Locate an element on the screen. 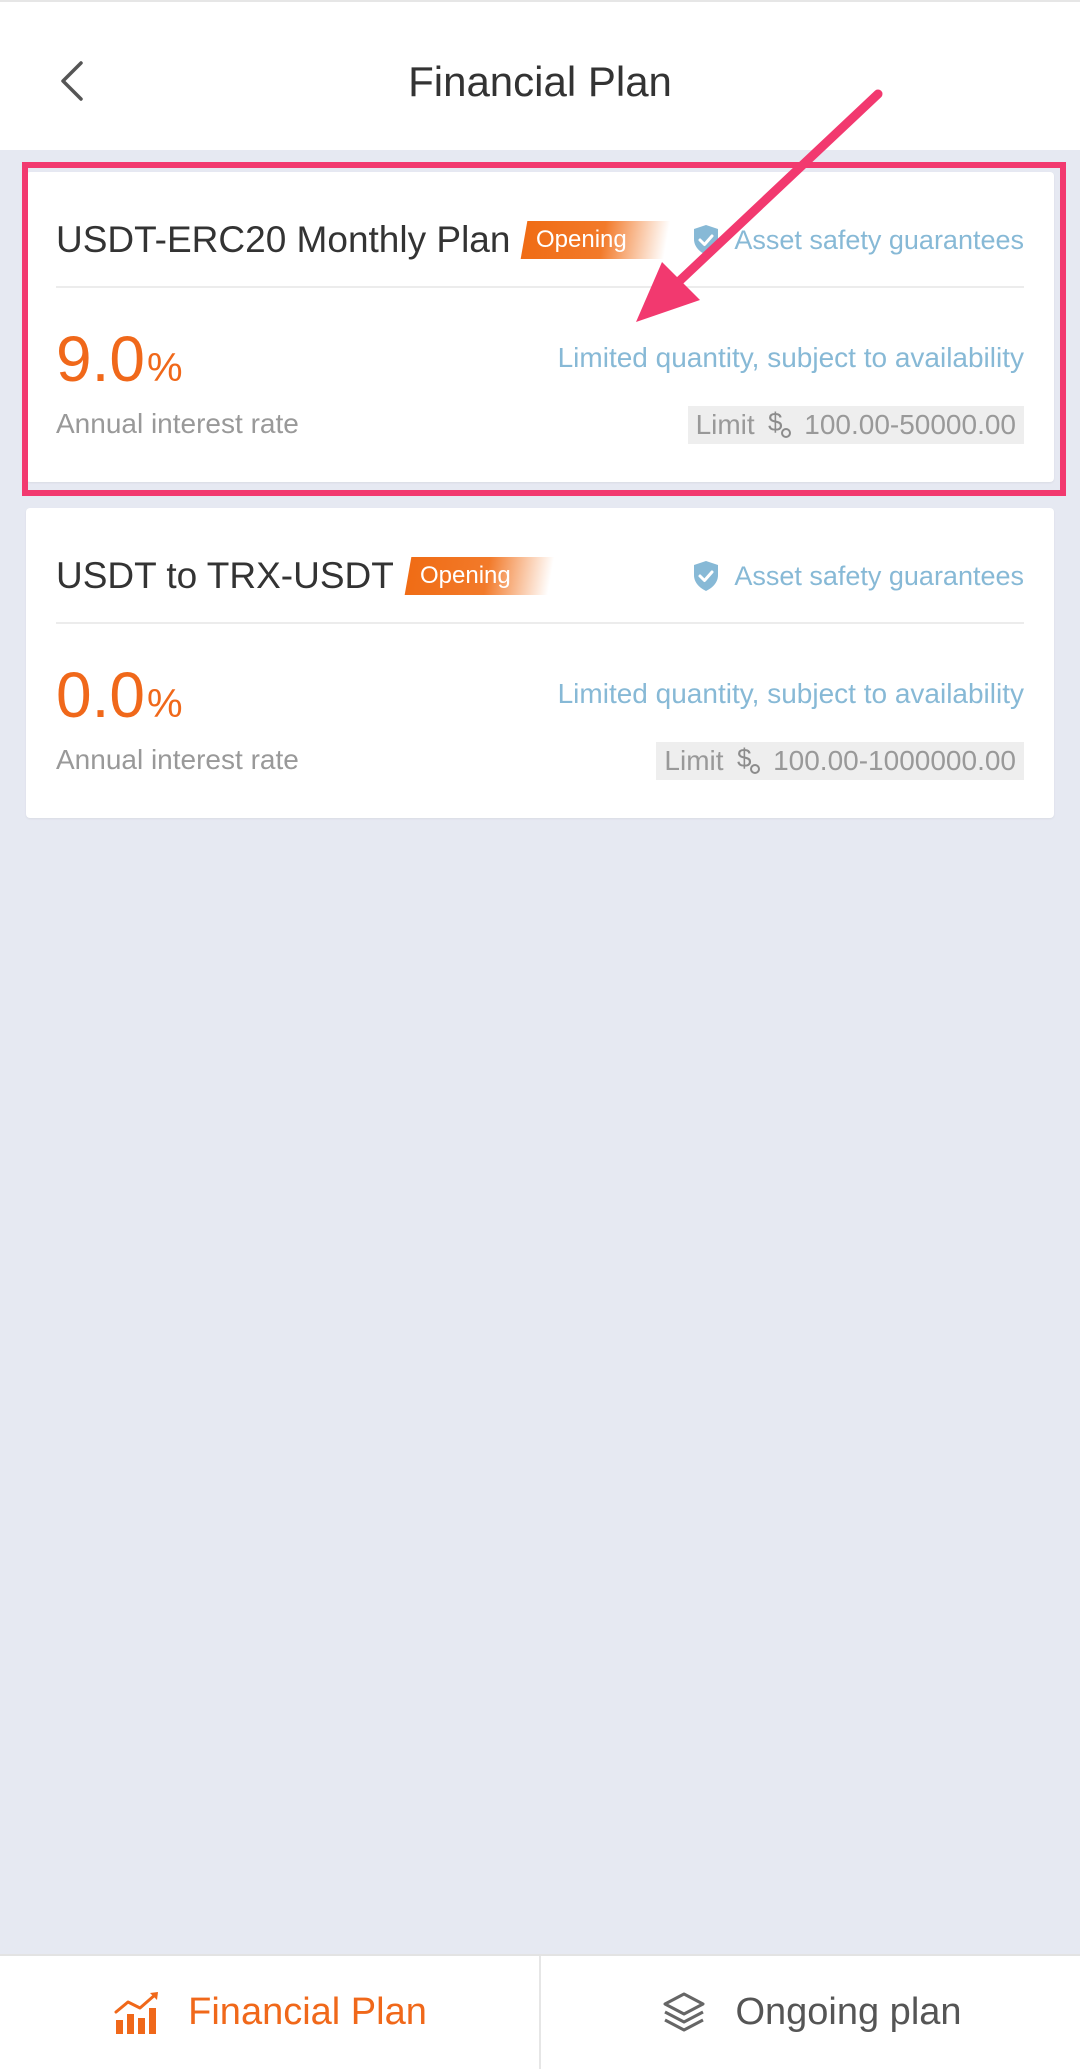 The image size is (1080, 2069). limit-badge: Limit $ 100.00-1000000.00 is located at coordinates (840, 761).